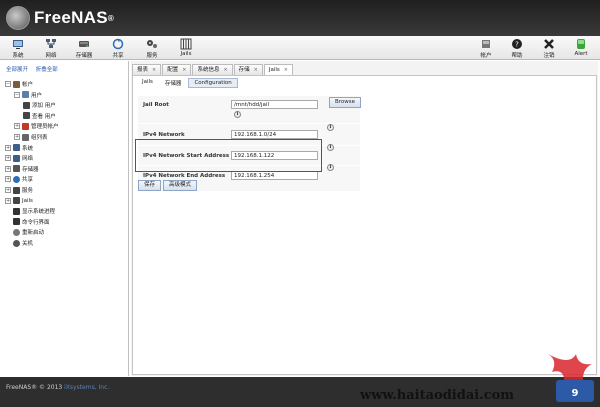 Image resolution: width=600 pixels, height=407 pixels. I want to click on toolbar-account-button: 帐户, so click(486, 48).